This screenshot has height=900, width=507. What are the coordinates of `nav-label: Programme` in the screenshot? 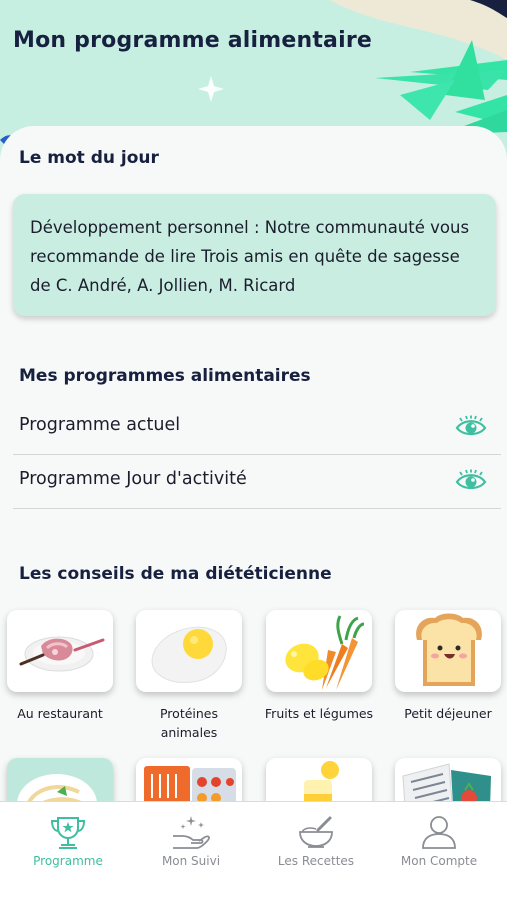 It's located at (68, 861).